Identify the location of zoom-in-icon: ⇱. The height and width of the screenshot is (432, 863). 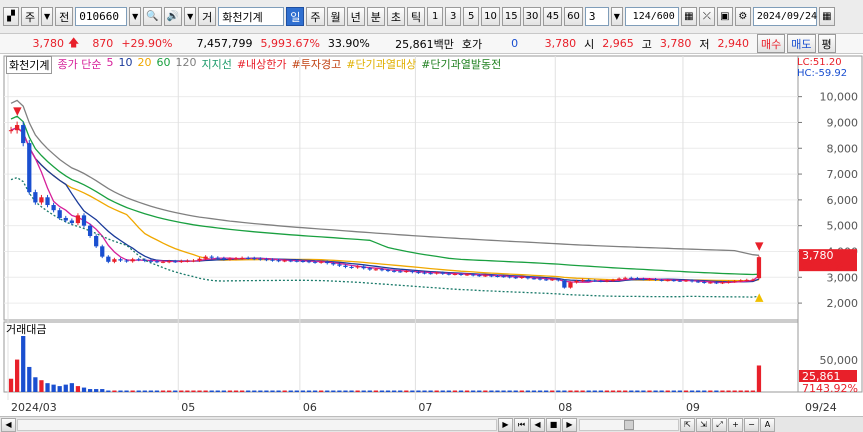
(687, 424).